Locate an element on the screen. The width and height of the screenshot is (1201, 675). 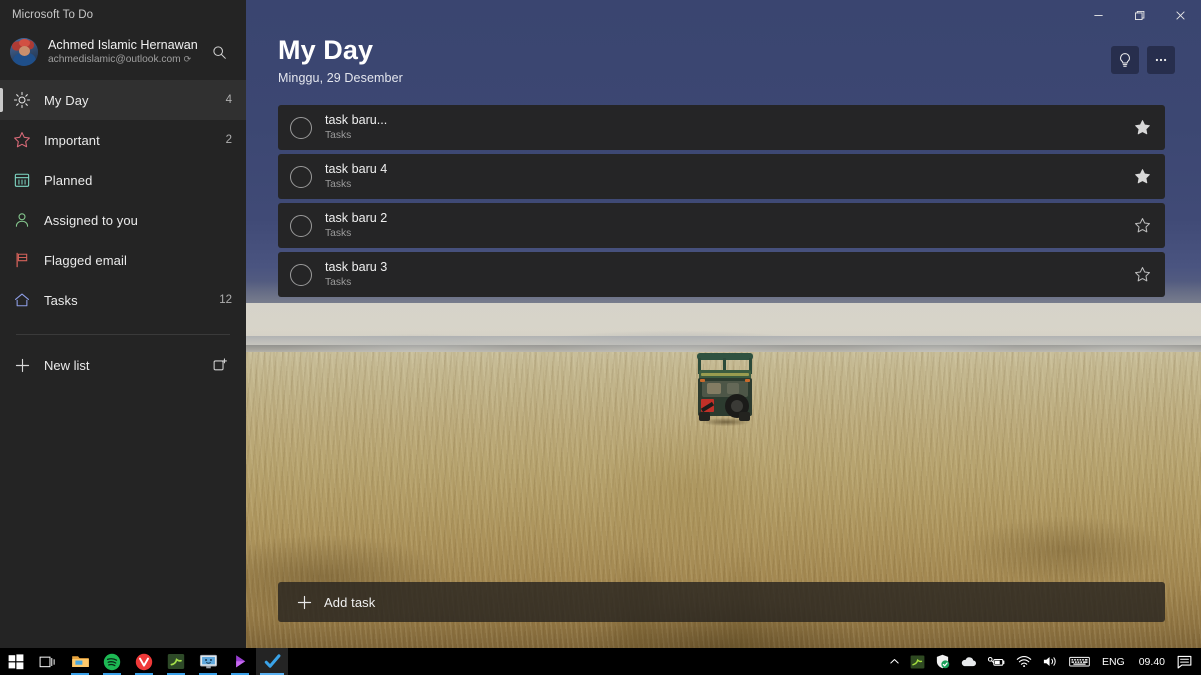
add-task-button: Add task is located at coordinates (721, 602).